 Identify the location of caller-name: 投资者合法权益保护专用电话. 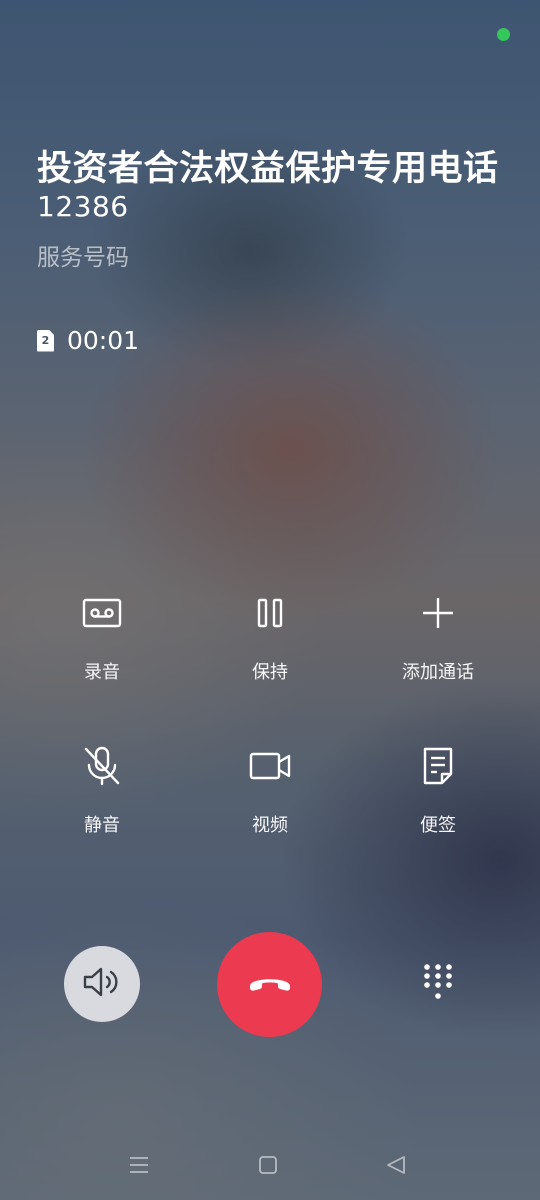
(268, 169).